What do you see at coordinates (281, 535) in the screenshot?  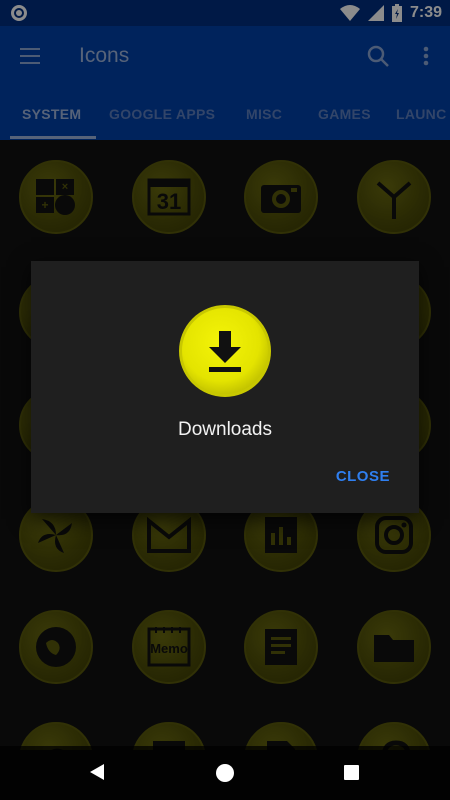 I see `chart-doc-icon` at bounding box center [281, 535].